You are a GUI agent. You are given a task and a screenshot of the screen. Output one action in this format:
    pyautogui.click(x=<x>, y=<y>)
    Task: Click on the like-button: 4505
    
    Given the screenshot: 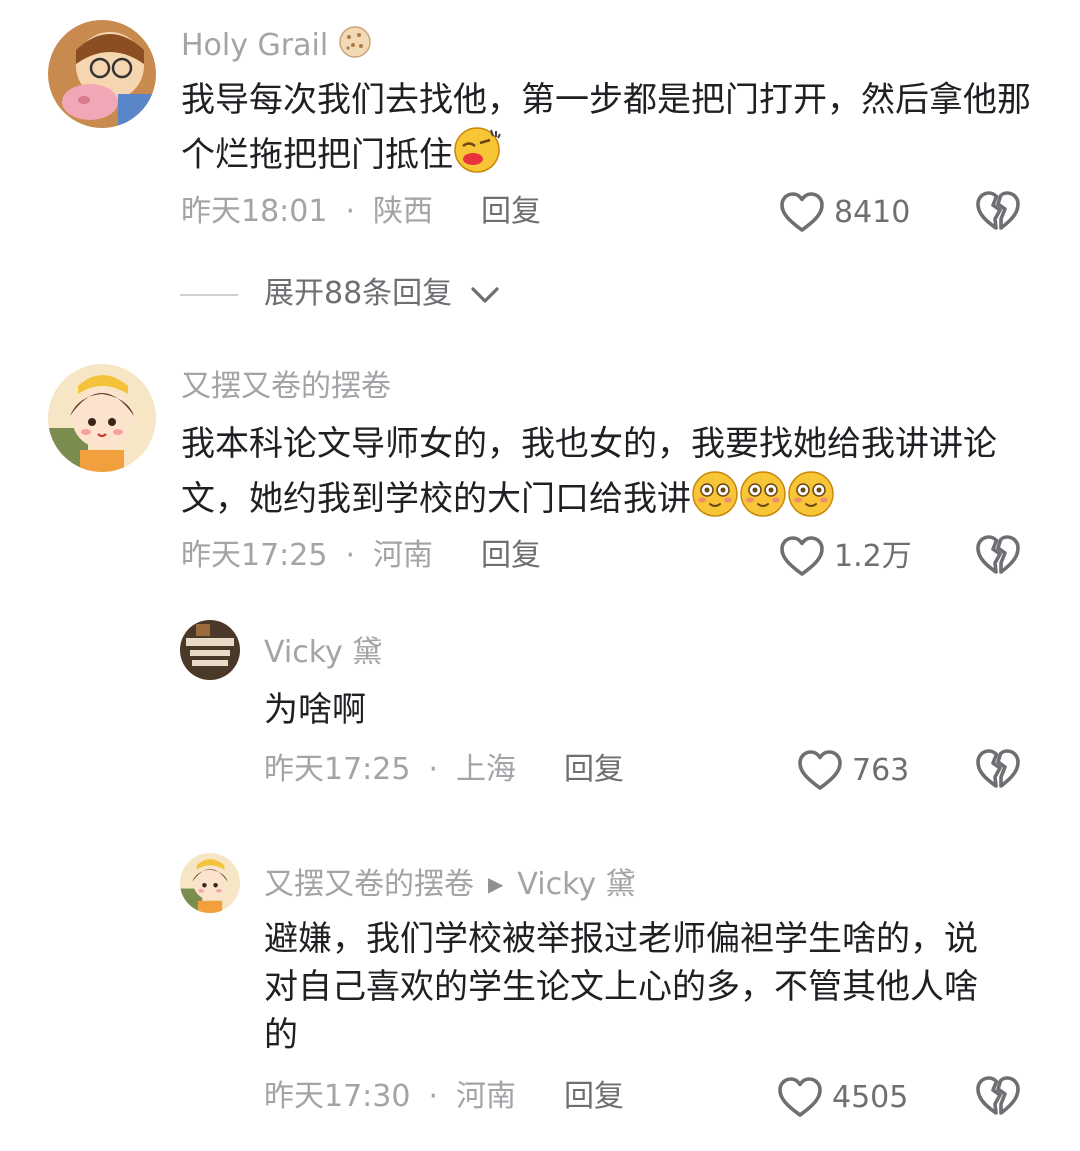 What is the action you would take?
    pyautogui.click(x=842, y=1097)
    